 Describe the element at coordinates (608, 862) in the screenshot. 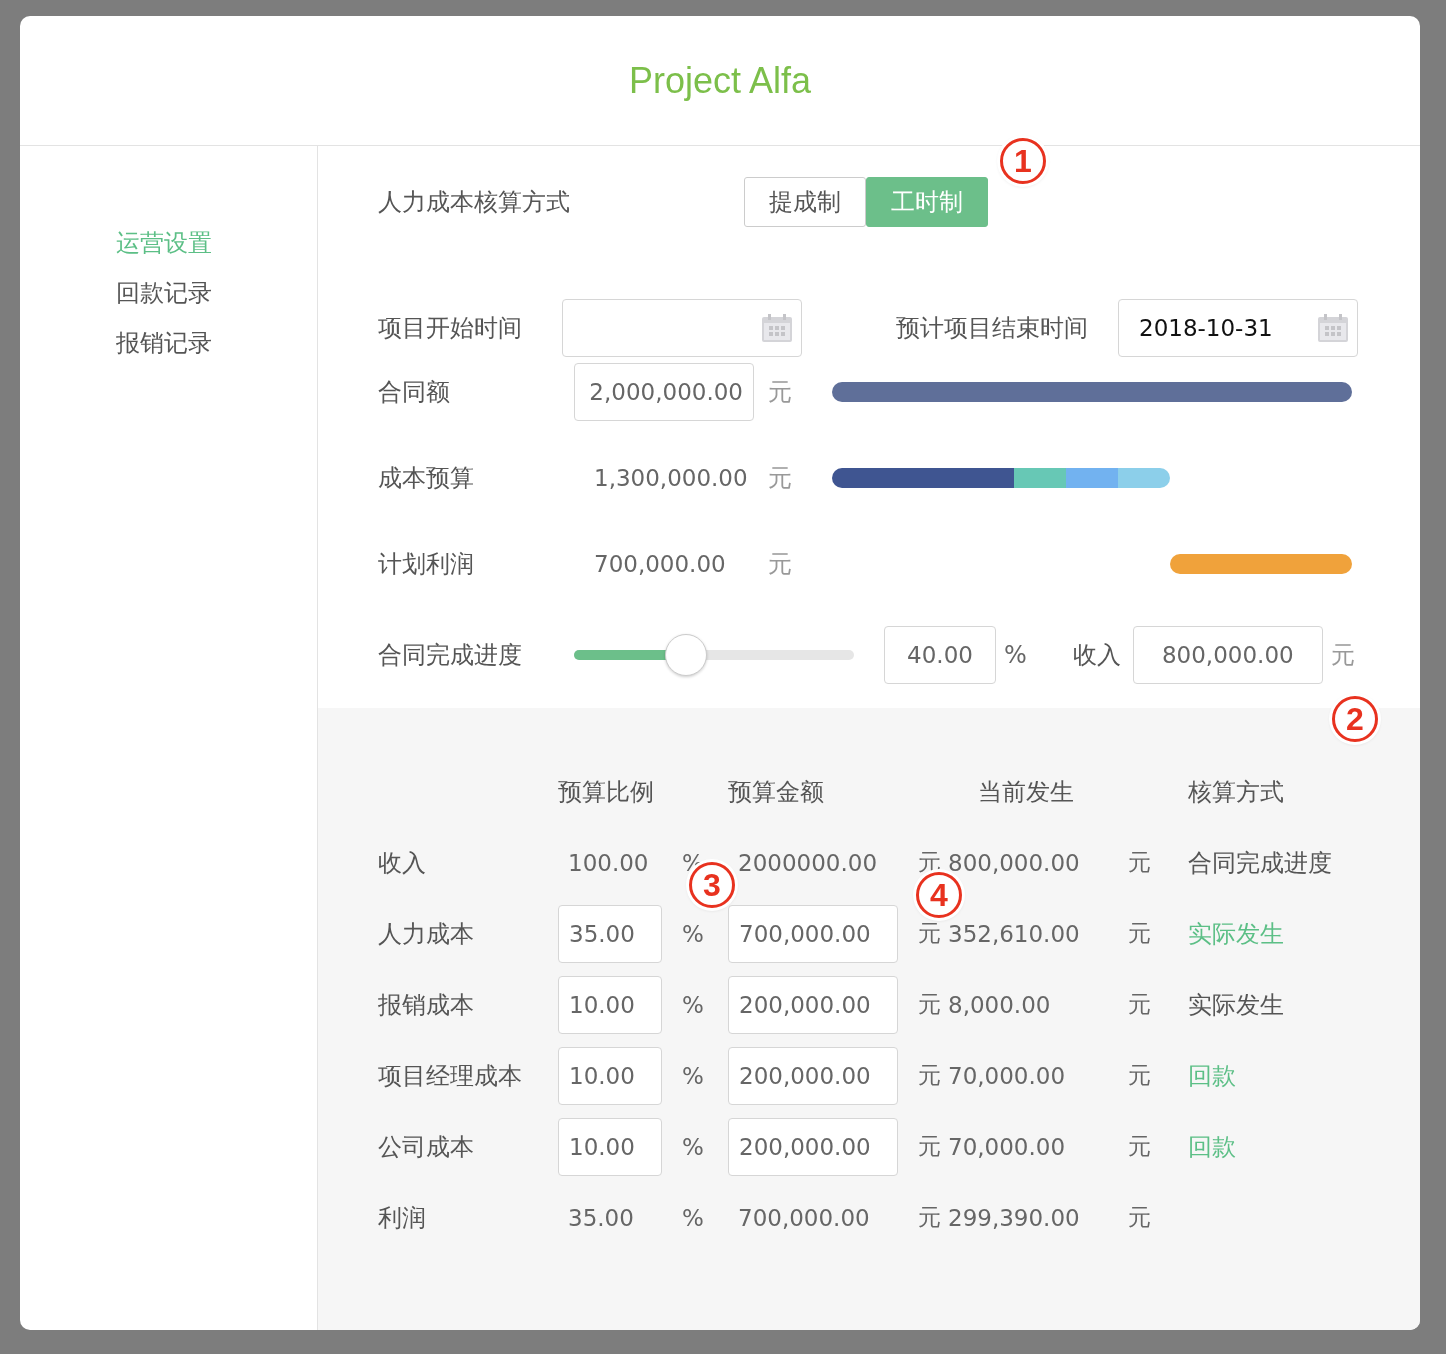

I see `table-cell-text: 100.00` at that location.